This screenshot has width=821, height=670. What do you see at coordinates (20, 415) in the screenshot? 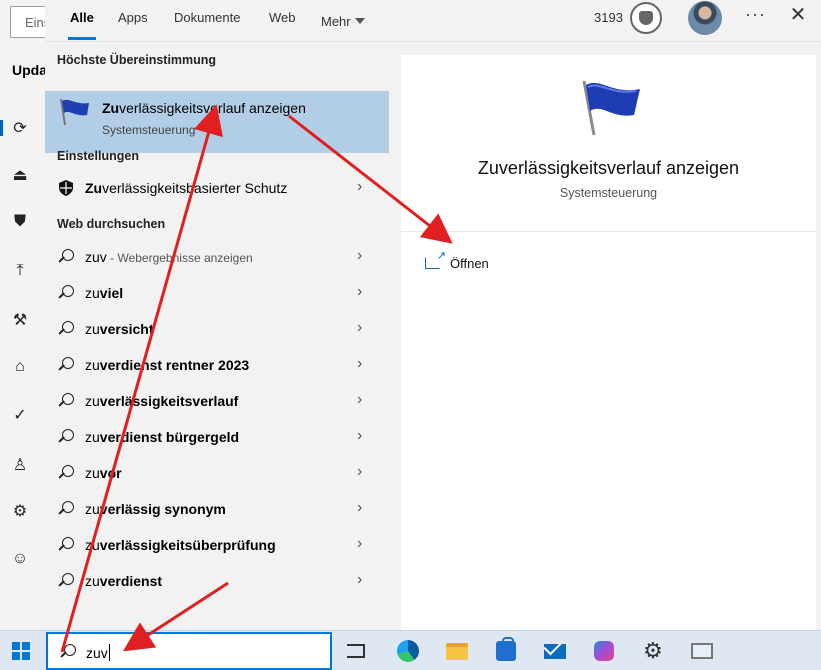
I see `activation-icon: ✓` at bounding box center [20, 415].